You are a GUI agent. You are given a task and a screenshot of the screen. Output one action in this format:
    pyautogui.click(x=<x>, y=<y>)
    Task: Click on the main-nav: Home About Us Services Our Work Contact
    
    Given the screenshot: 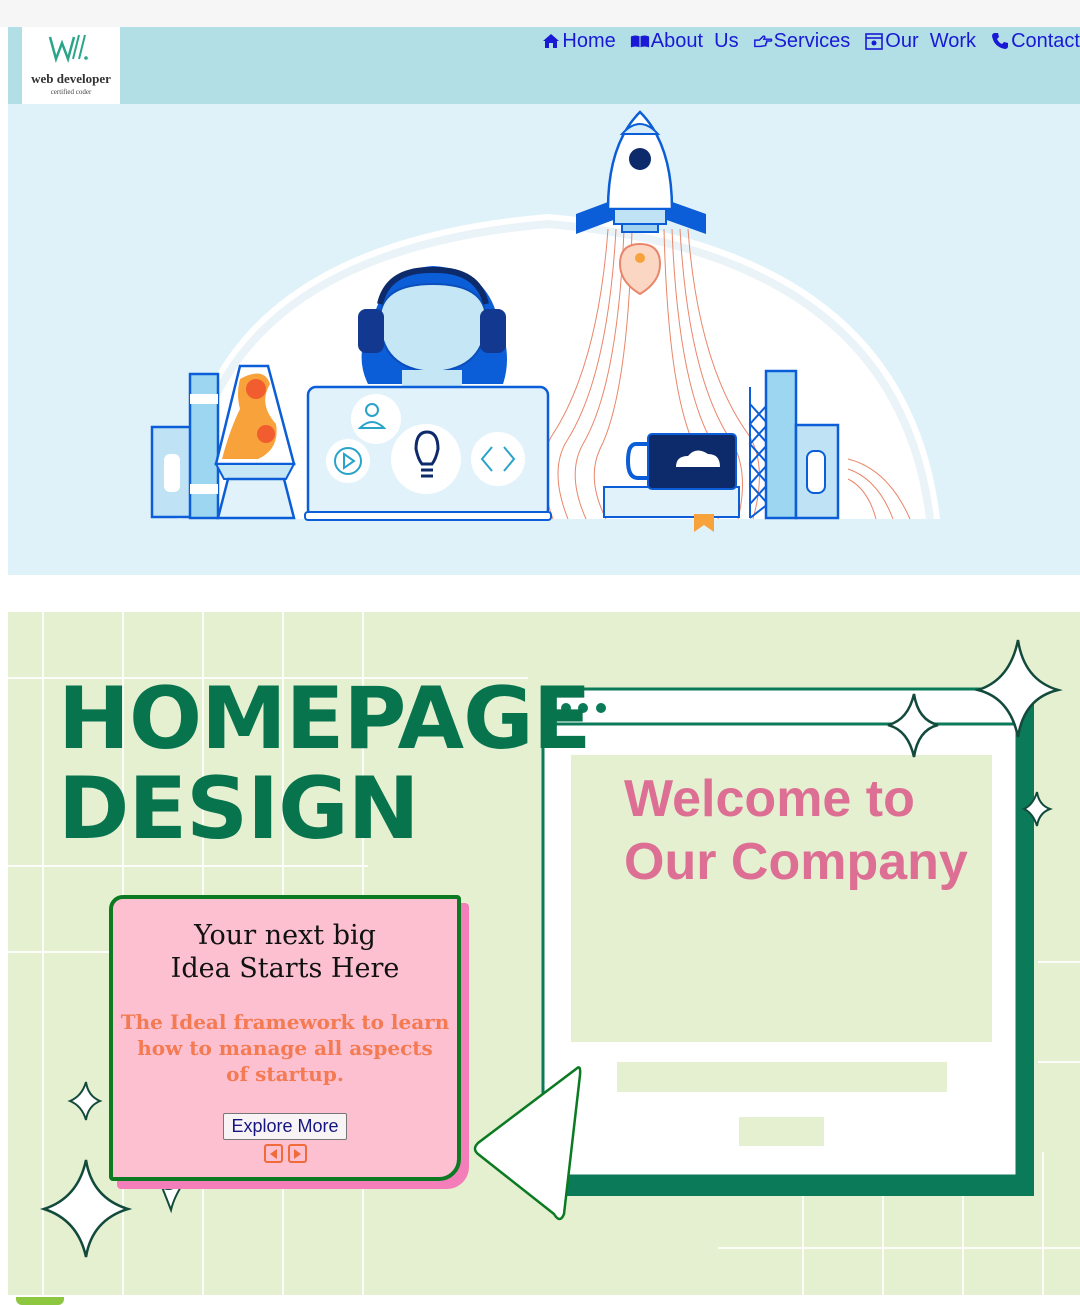 What is the action you would take?
    pyautogui.click(x=810, y=41)
    